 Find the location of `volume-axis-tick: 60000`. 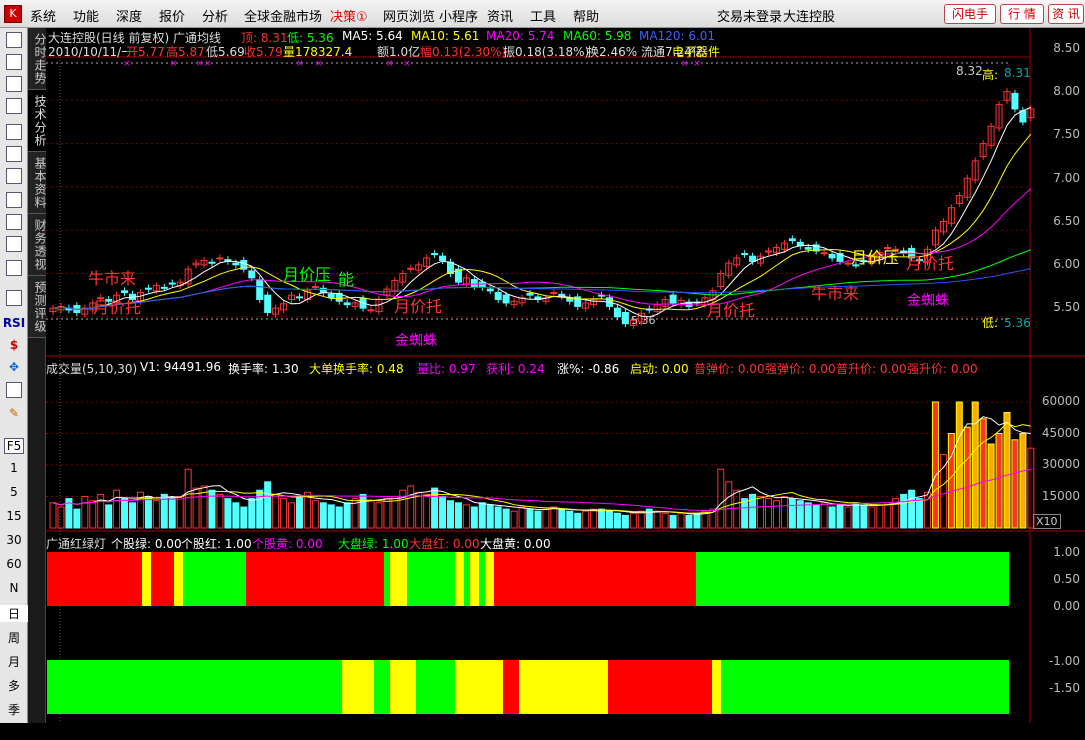

volume-axis-tick: 60000 is located at coordinates (1060, 401).